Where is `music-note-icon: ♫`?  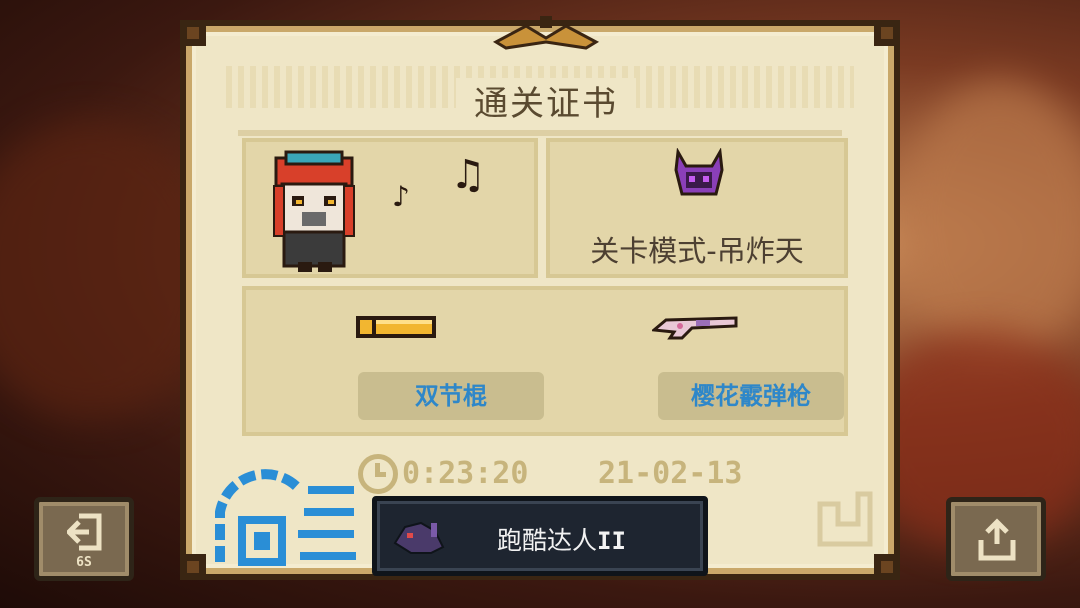 music-note-icon: ♫ is located at coordinates (468, 175).